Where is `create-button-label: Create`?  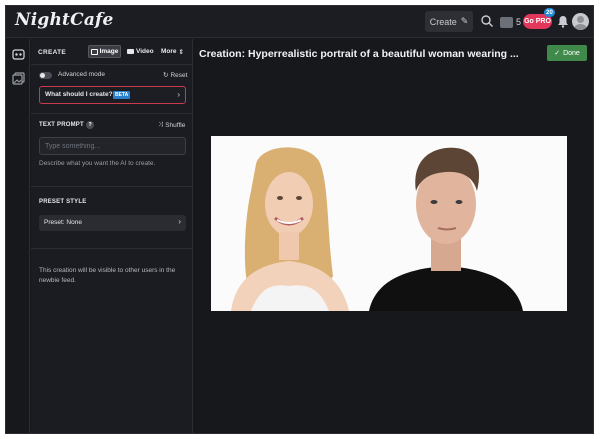
create-button-label: Create is located at coordinates (443, 21).